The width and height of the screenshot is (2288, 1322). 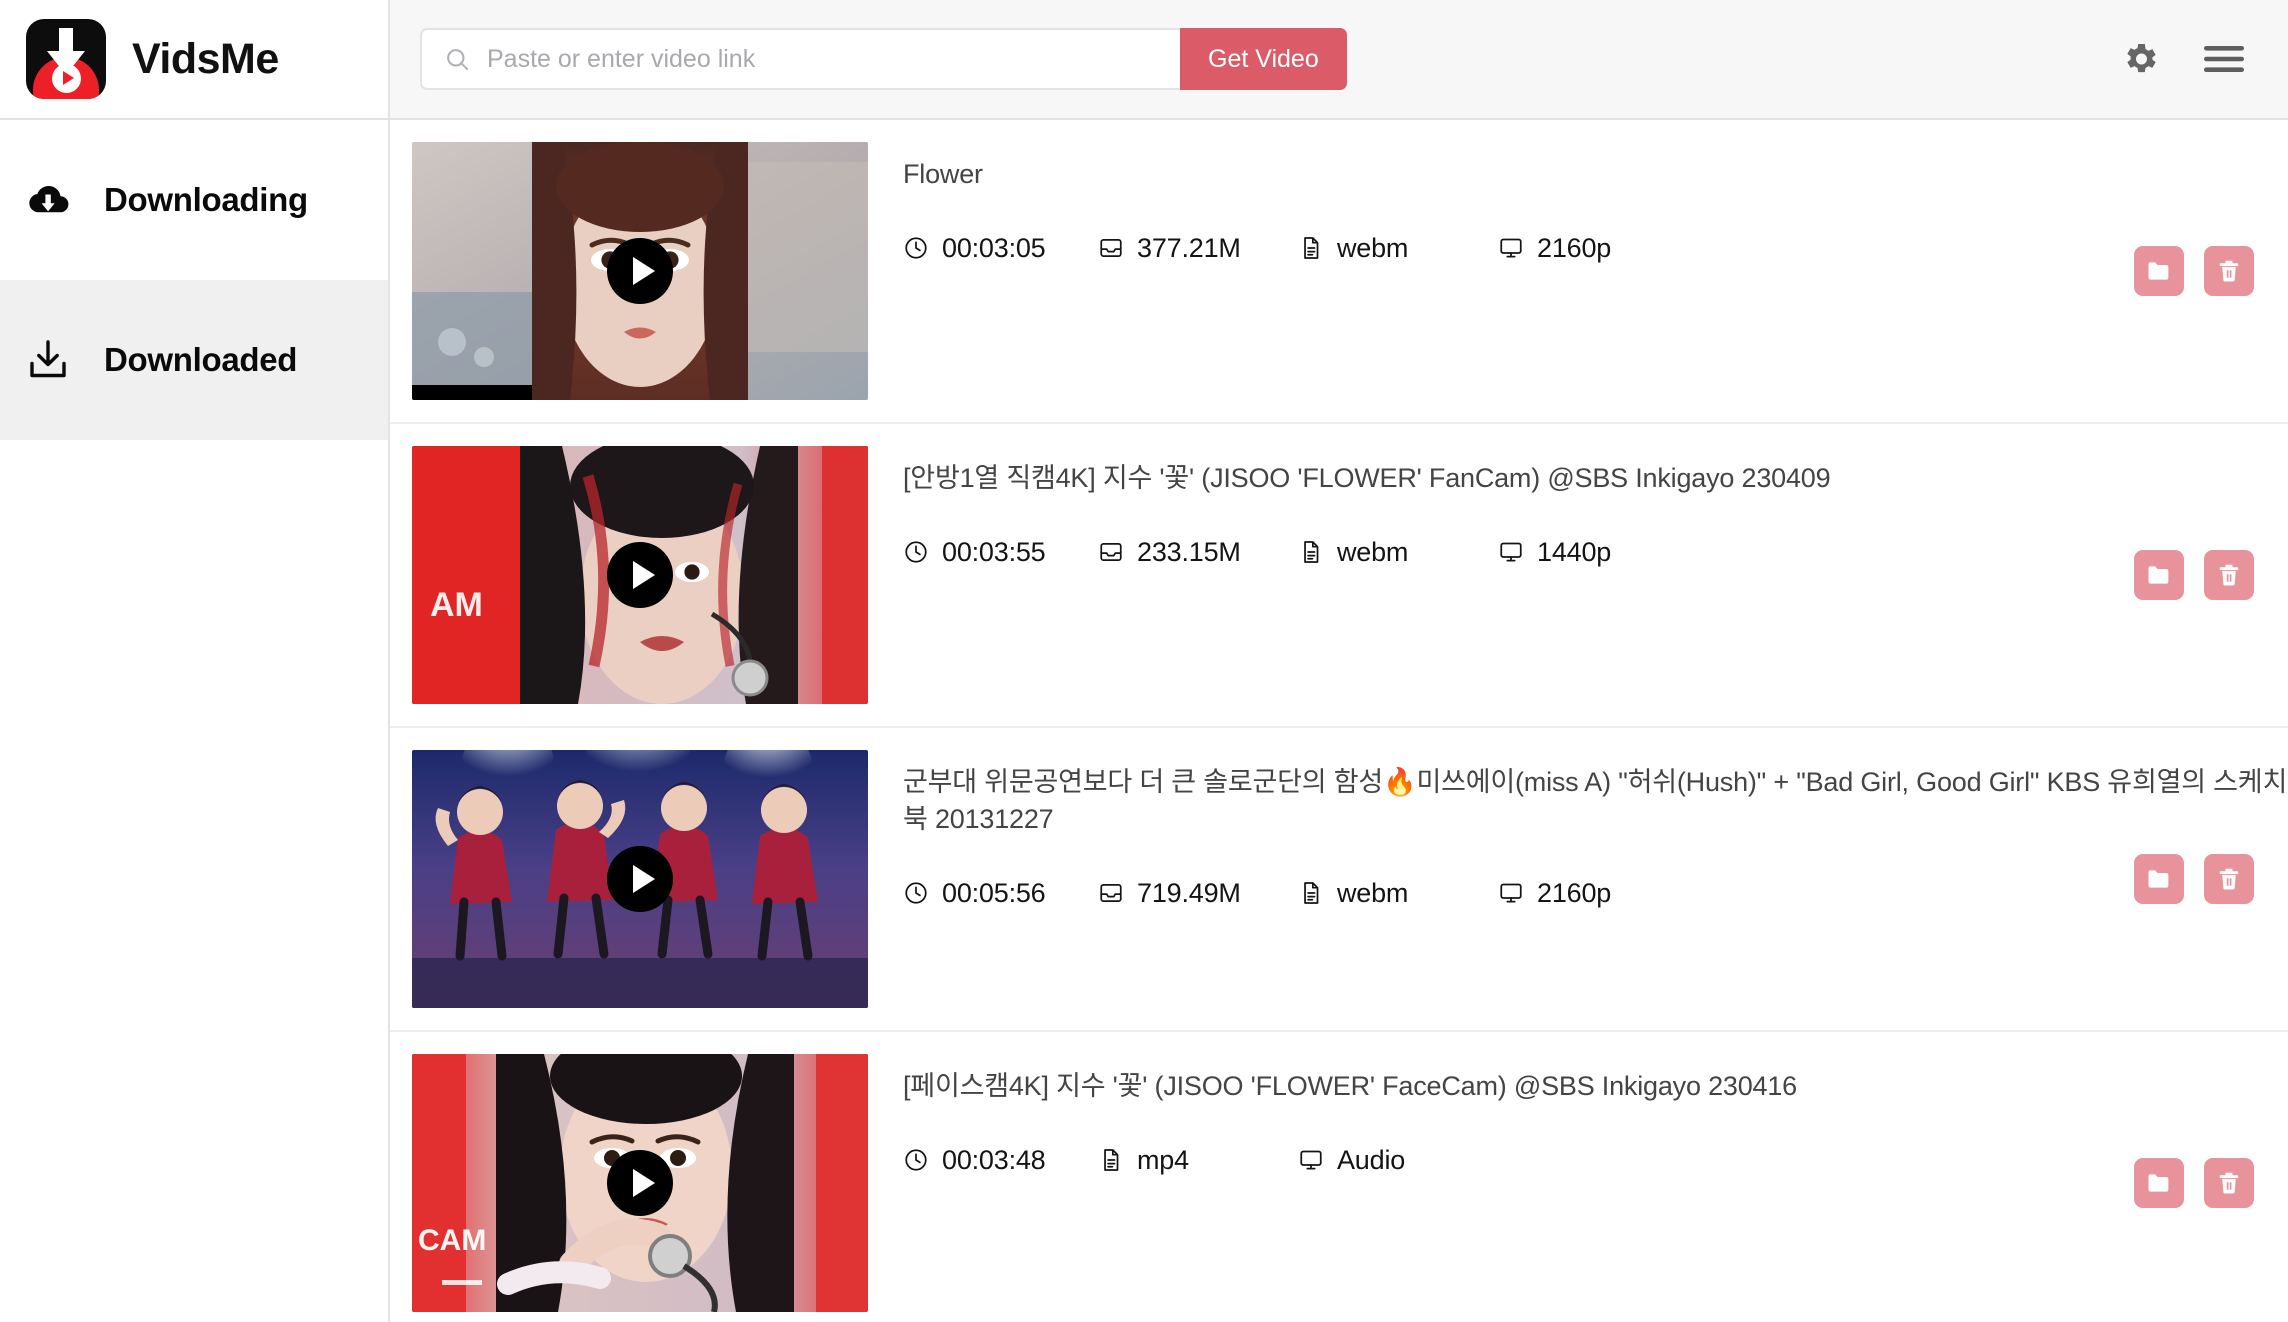 I want to click on meta-duration: 00:03:55, so click(x=1000, y=552).